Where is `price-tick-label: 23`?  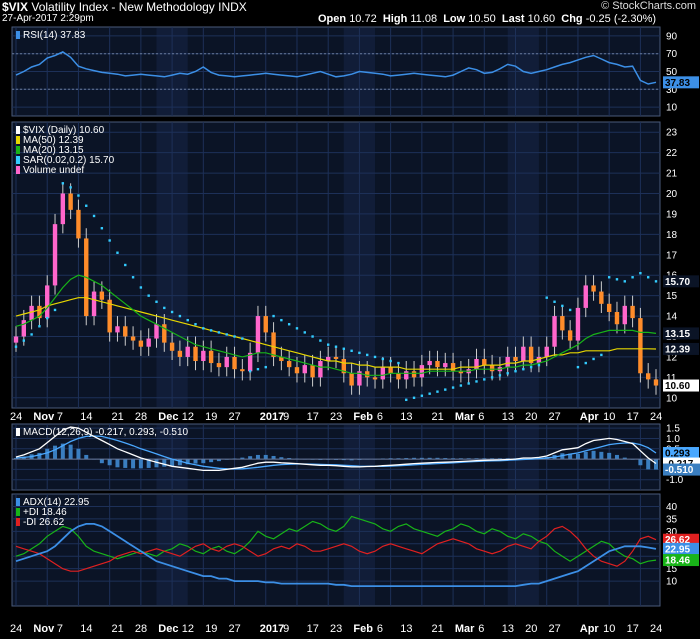
price-tick-label: 23 is located at coordinates (672, 133).